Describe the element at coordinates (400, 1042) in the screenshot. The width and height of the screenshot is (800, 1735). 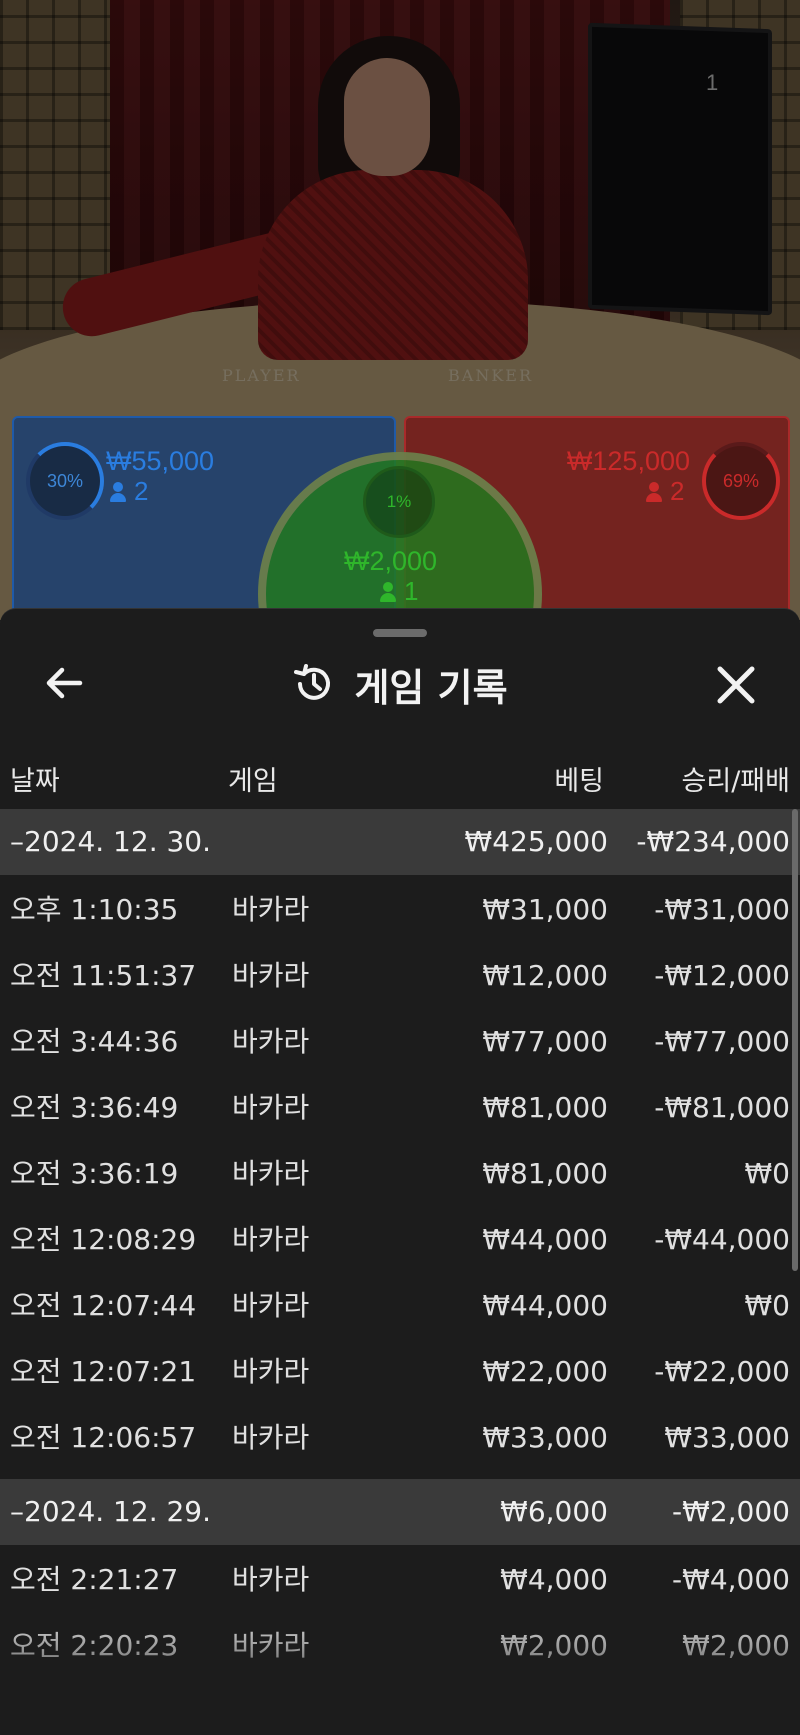
I see `history-row: 오전 3:44:36 바카라 ₩77,000 -₩77,000` at that location.